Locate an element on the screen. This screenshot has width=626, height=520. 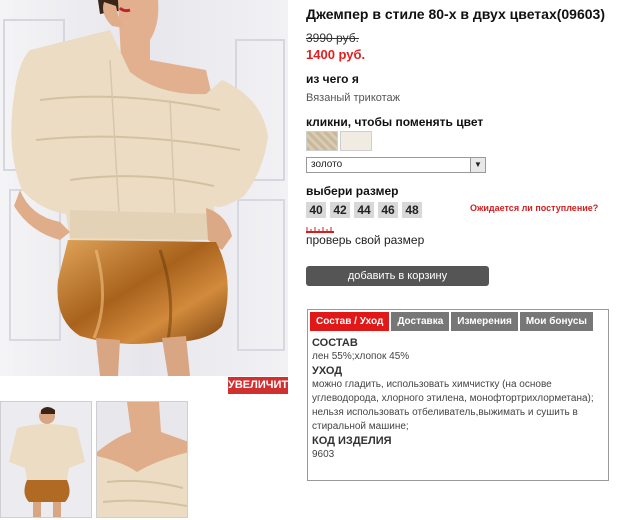
tab-measurements: Измерения is located at coordinates (484, 321).